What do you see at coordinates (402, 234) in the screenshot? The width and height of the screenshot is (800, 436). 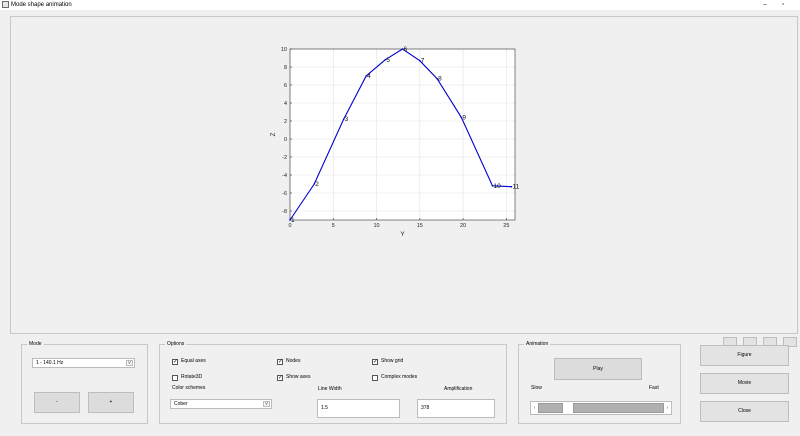 I see `x-axis-label: Y` at bounding box center [402, 234].